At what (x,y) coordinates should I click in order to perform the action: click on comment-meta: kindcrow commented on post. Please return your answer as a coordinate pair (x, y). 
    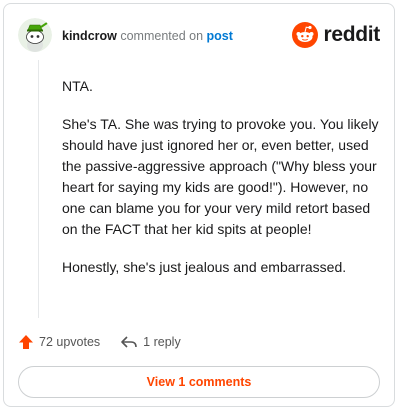
    Looking at the image, I should click on (147, 36).